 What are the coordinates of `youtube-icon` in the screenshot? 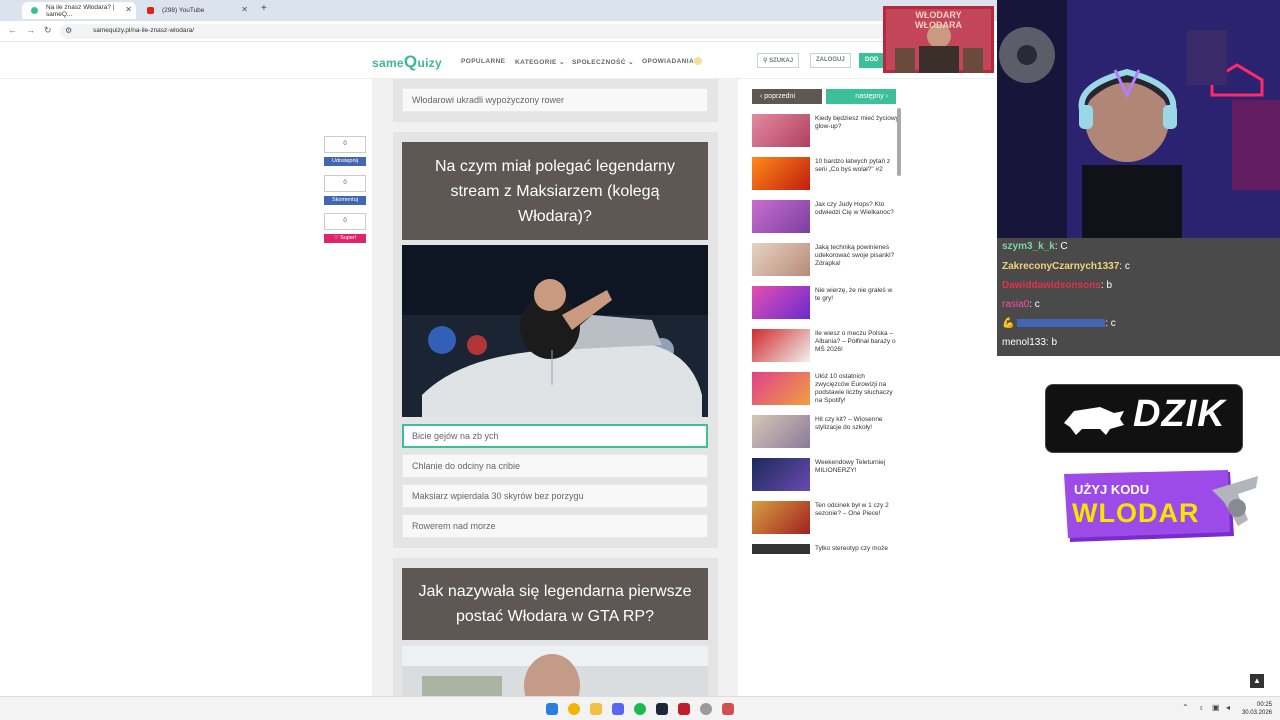 It's located at (150, 10).